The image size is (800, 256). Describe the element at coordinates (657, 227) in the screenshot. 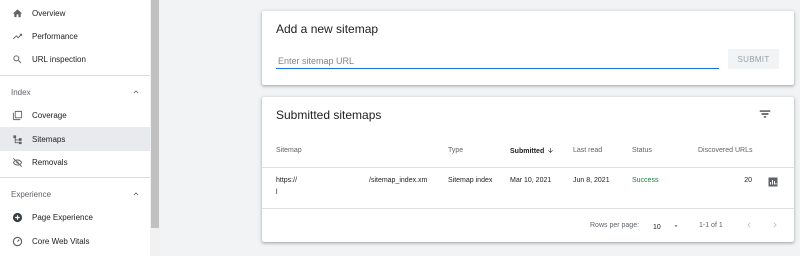

I see `rows-per-page-value: 10` at that location.